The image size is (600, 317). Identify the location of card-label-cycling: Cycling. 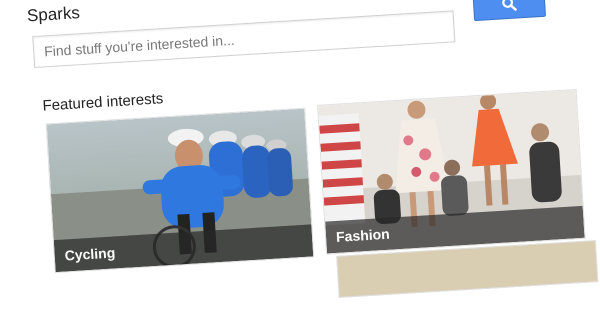
(90, 254).